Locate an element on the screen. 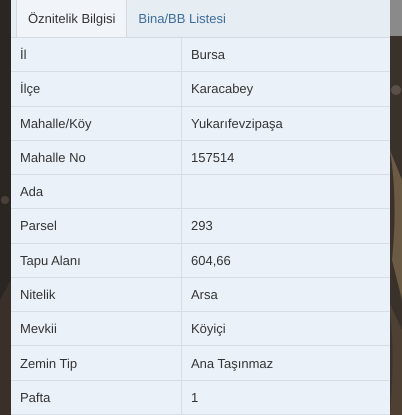 Image resolution: width=402 pixels, height=415 pixels. table-cell: Mahalle No is located at coordinates (96, 157).